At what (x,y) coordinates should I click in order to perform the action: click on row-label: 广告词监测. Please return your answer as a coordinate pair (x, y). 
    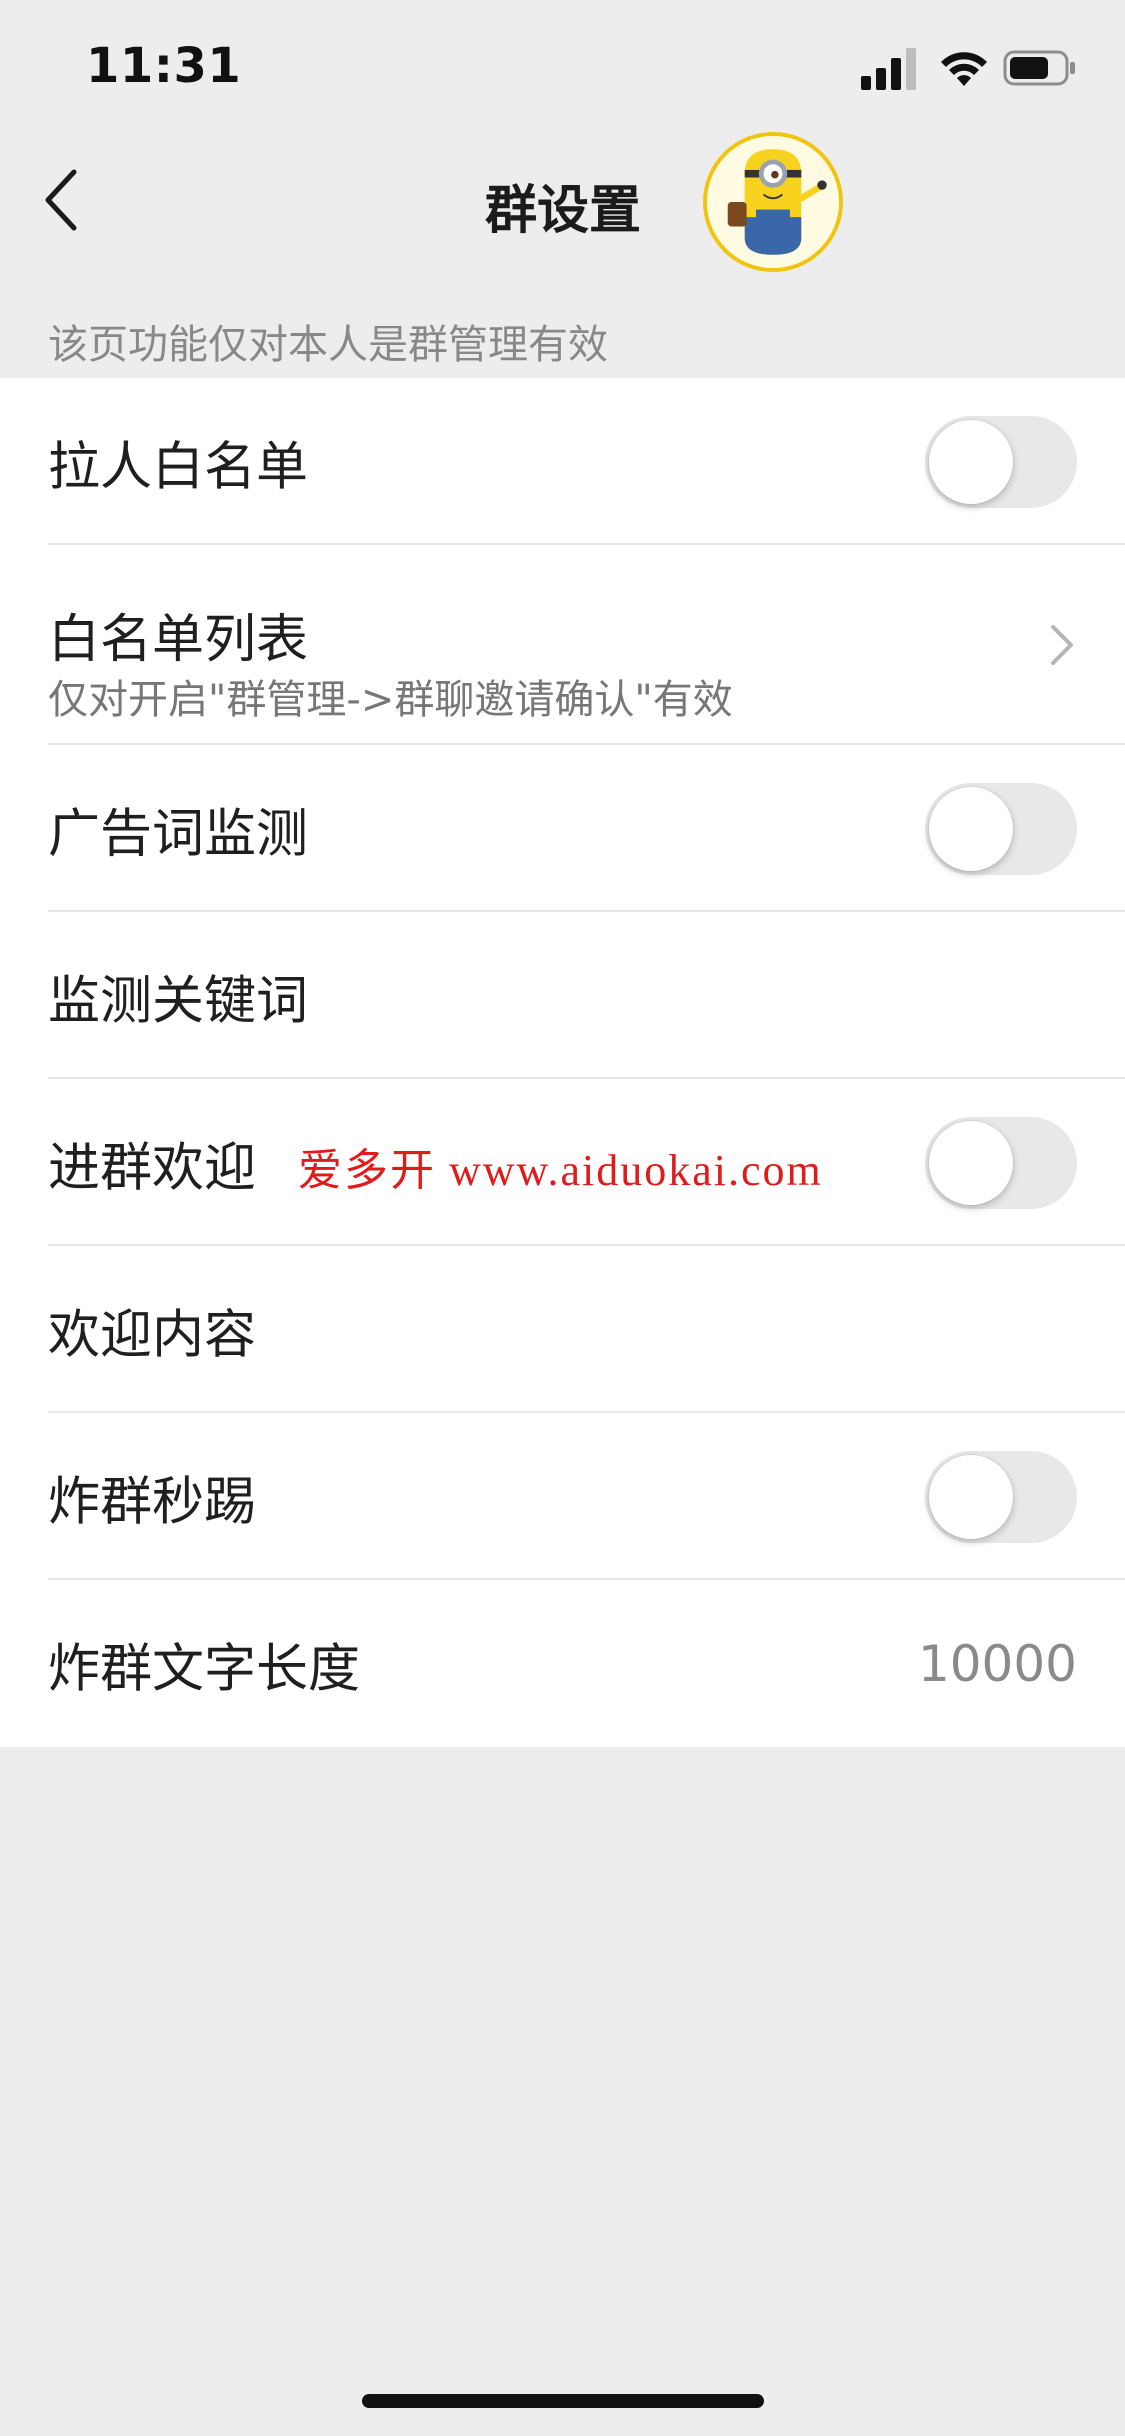
    Looking at the image, I should click on (178, 834).